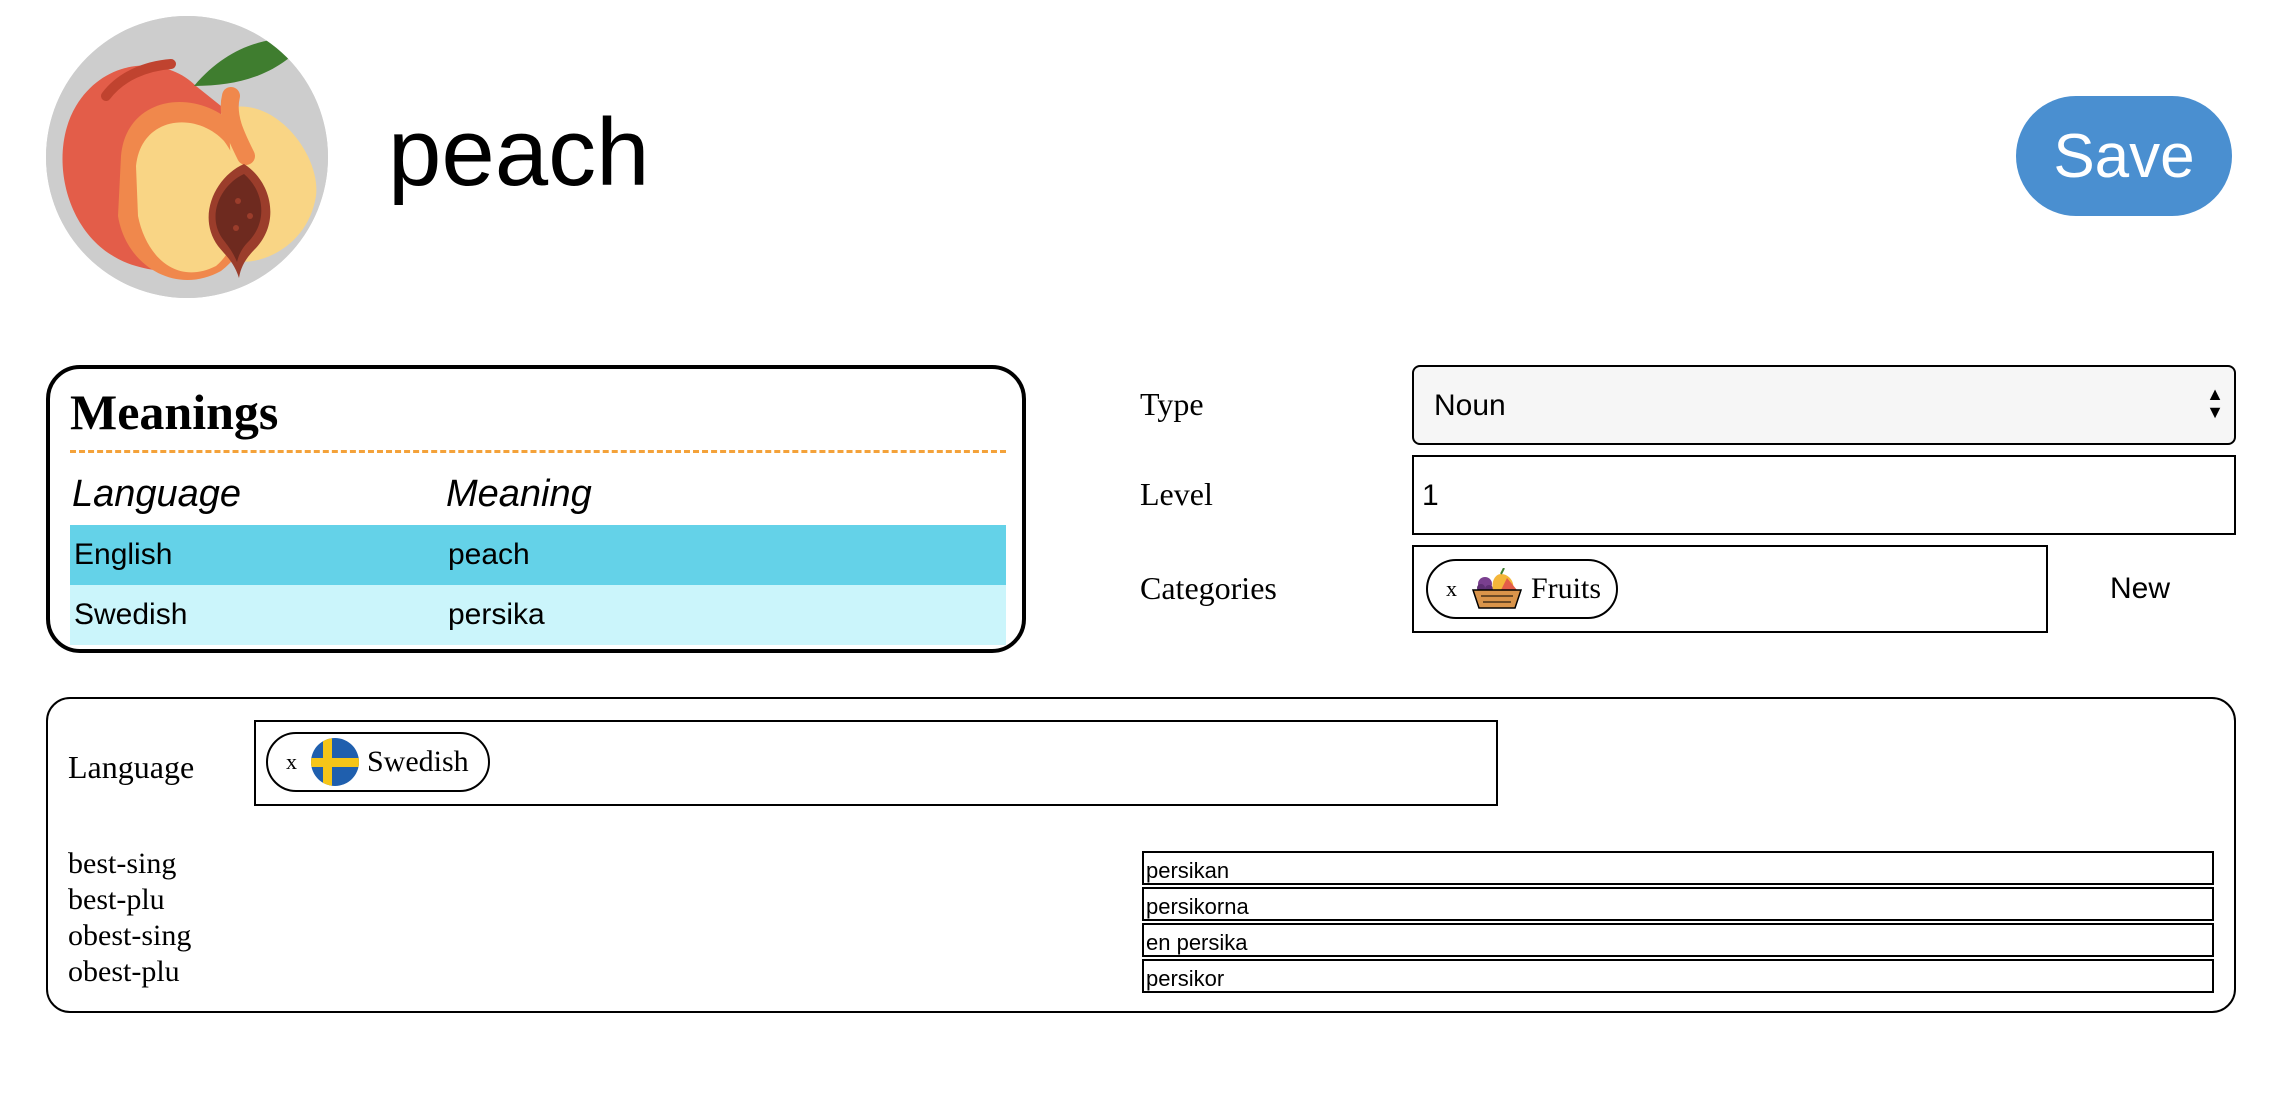  What do you see at coordinates (519, 494) in the screenshot?
I see `column-header-meaning: Meaning` at bounding box center [519, 494].